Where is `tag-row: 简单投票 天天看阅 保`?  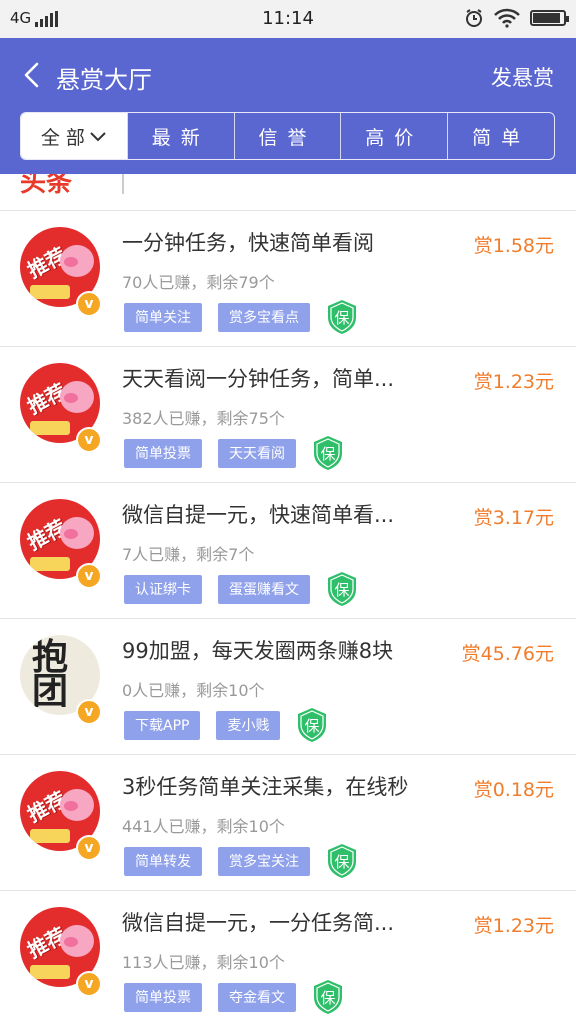 tag-row: 简单投票 天天看阅 保 is located at coordinates (234, 453).